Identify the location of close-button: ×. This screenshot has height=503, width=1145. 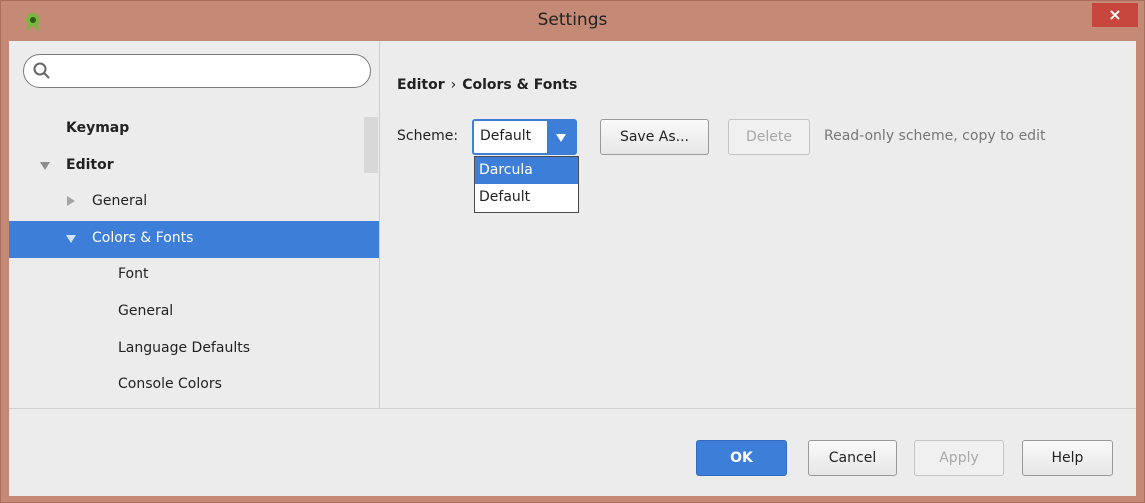
(1115, 15).